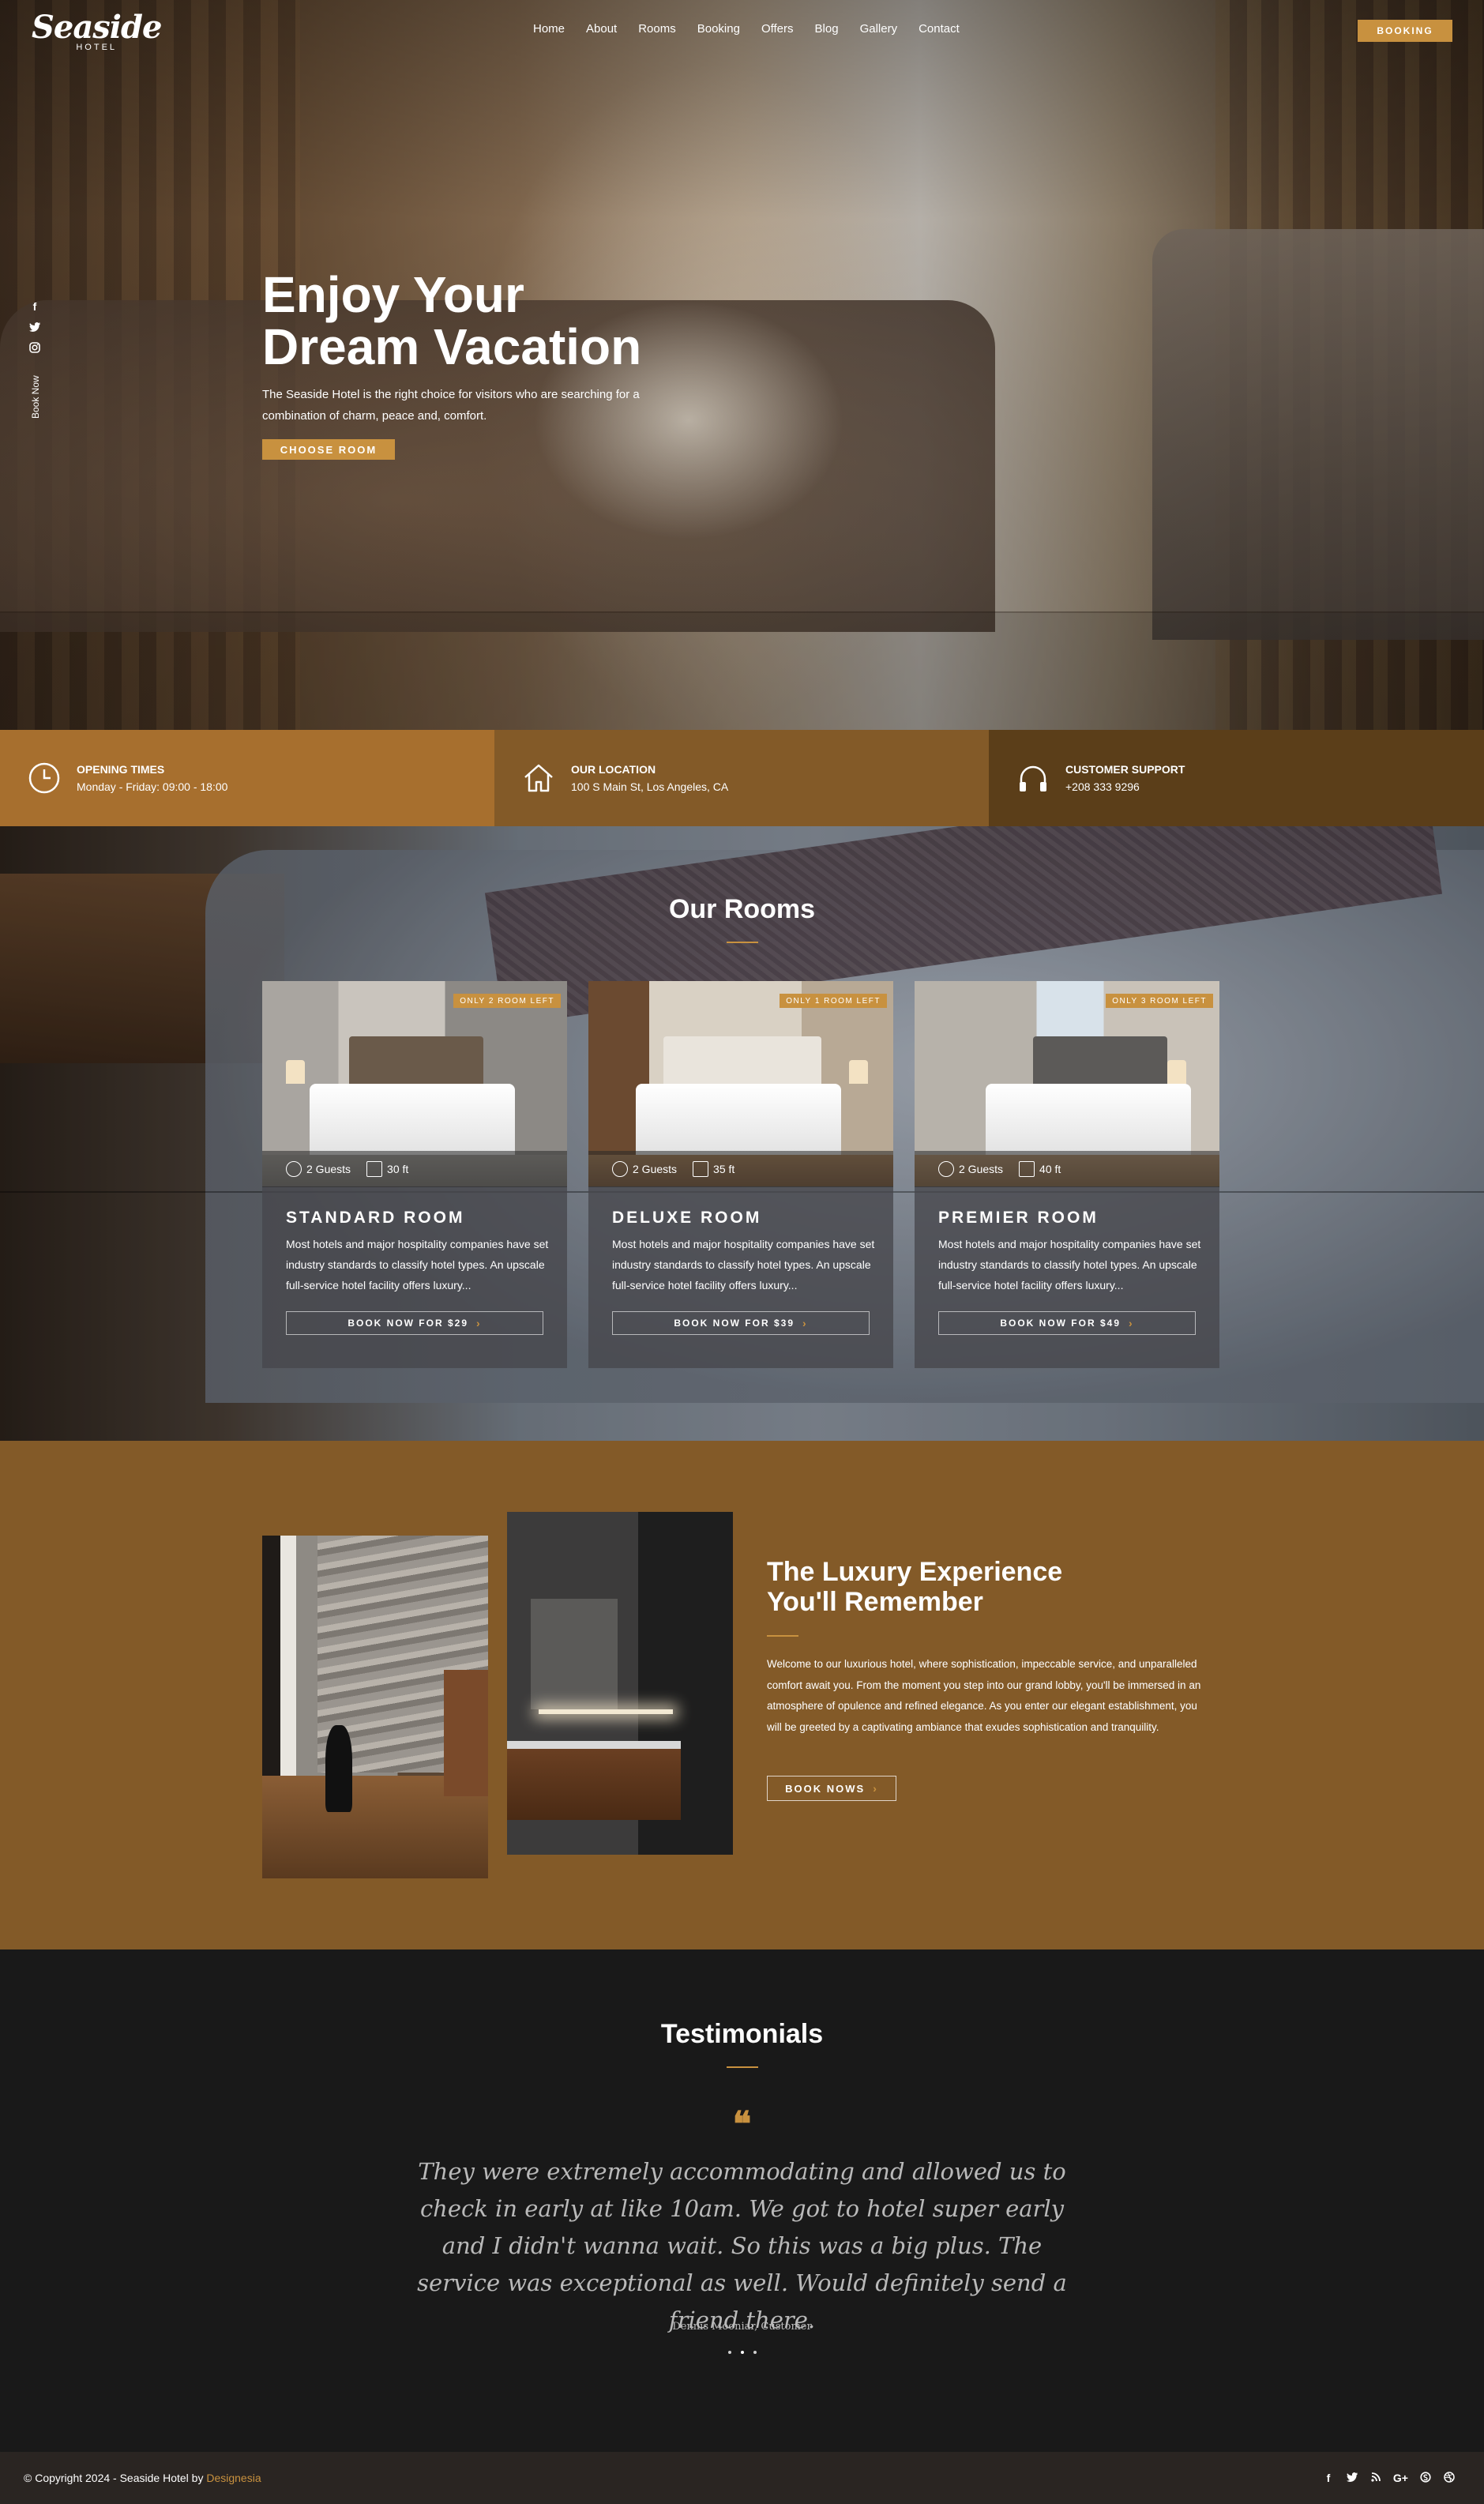 This screenshot has height=2504, width=1484. What do you see at coordinates (328, 450) in the screenshot?
I see `choose-room-button: CHOOSE ROOM` at bounding box center [328, 450].